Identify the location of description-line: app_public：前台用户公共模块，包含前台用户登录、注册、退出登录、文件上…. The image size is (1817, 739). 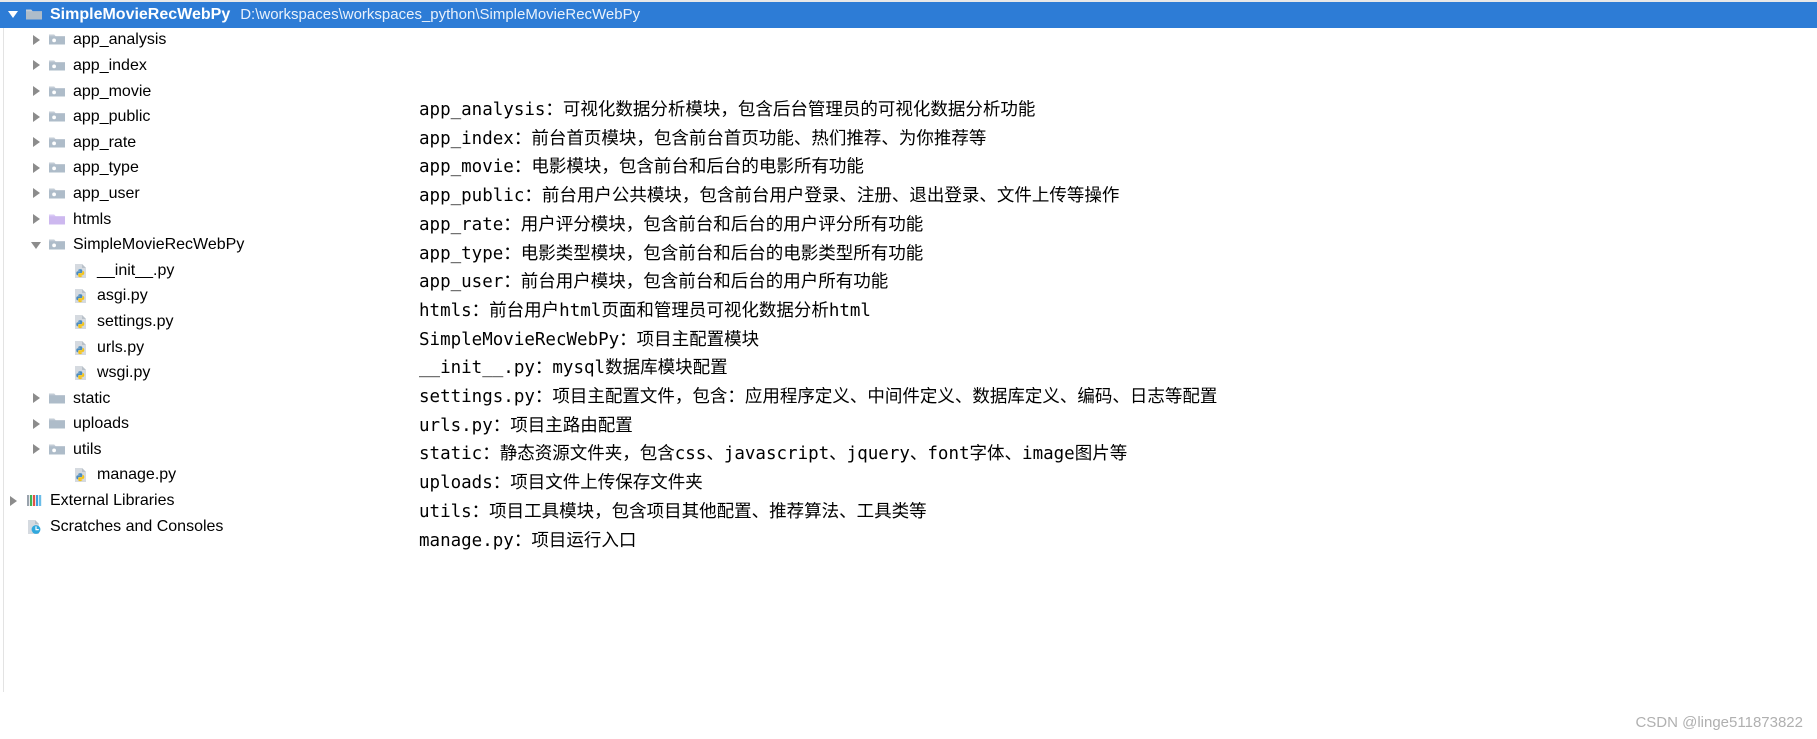
(769, 196).